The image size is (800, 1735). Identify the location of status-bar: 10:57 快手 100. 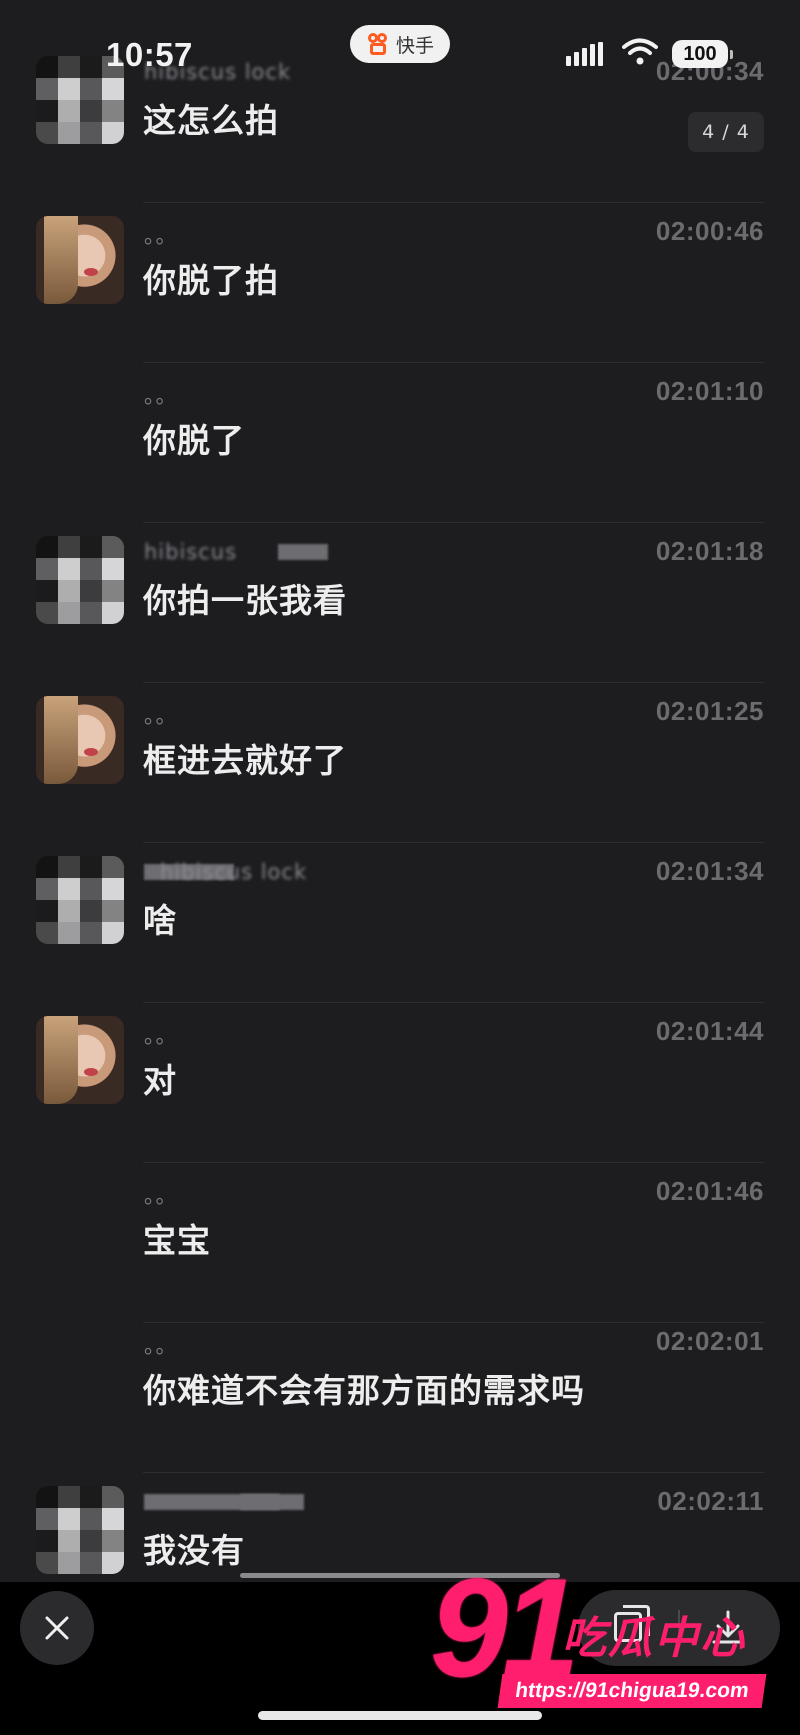
(400, 55).